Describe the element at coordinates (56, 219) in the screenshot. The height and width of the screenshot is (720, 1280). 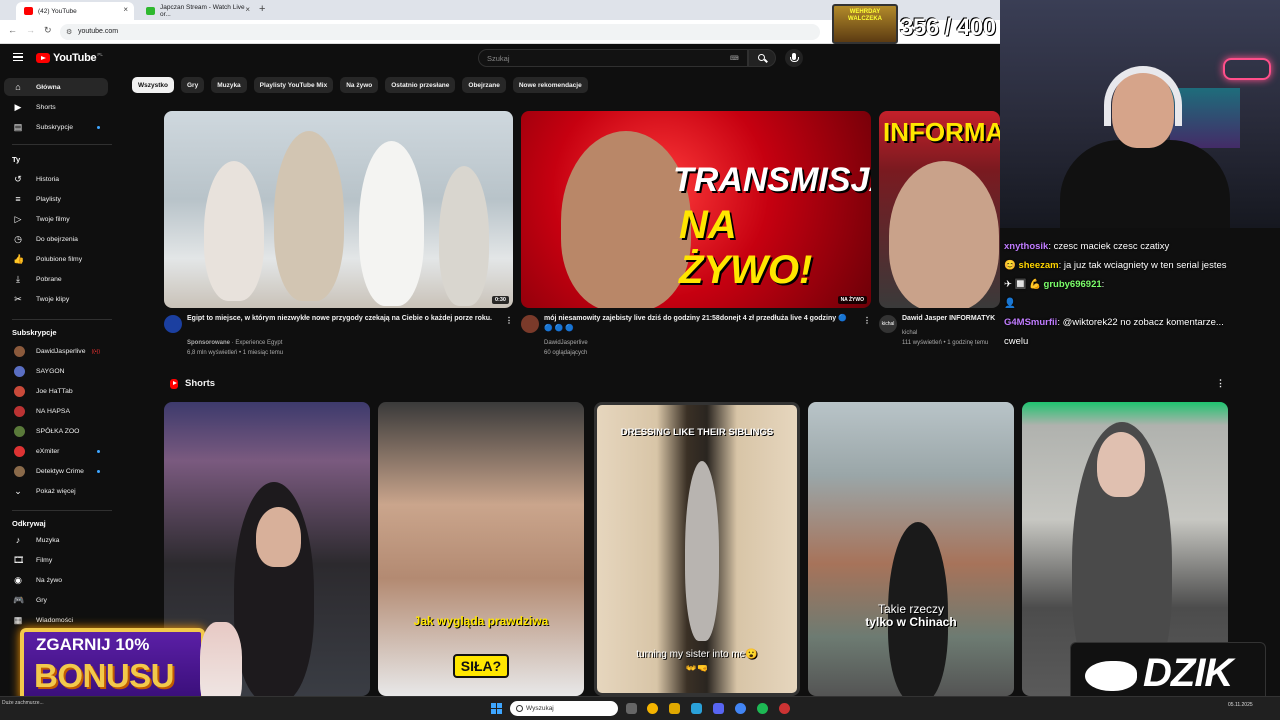
I see `sidebar-item: ▷ Twoje filmy` at that location.